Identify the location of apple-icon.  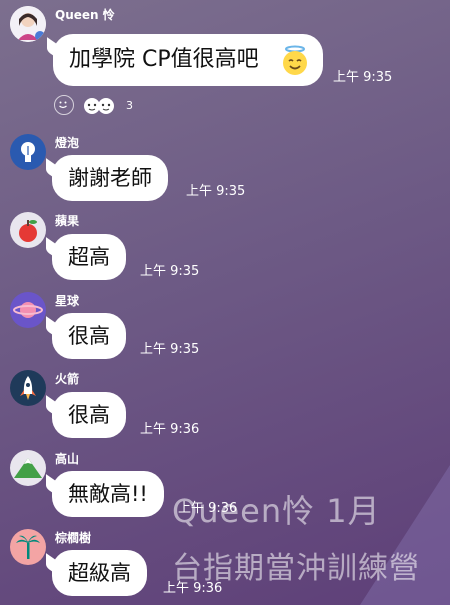
(28, 231).